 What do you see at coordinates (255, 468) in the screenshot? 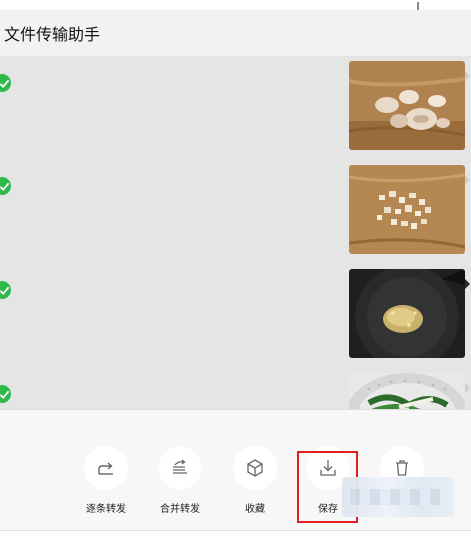
I see `cube-icon` at bounding box center [255, 468].